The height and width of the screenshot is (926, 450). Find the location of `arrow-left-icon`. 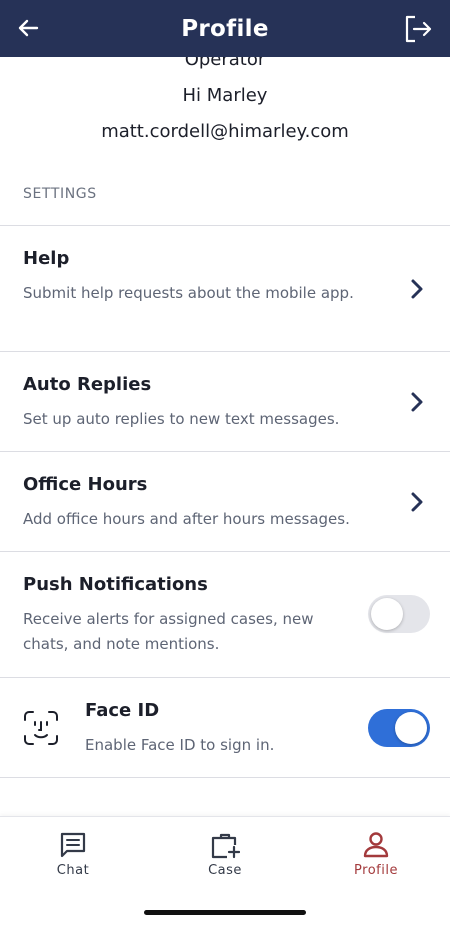

arrow-left-icon is located at coordinates (28, 28).